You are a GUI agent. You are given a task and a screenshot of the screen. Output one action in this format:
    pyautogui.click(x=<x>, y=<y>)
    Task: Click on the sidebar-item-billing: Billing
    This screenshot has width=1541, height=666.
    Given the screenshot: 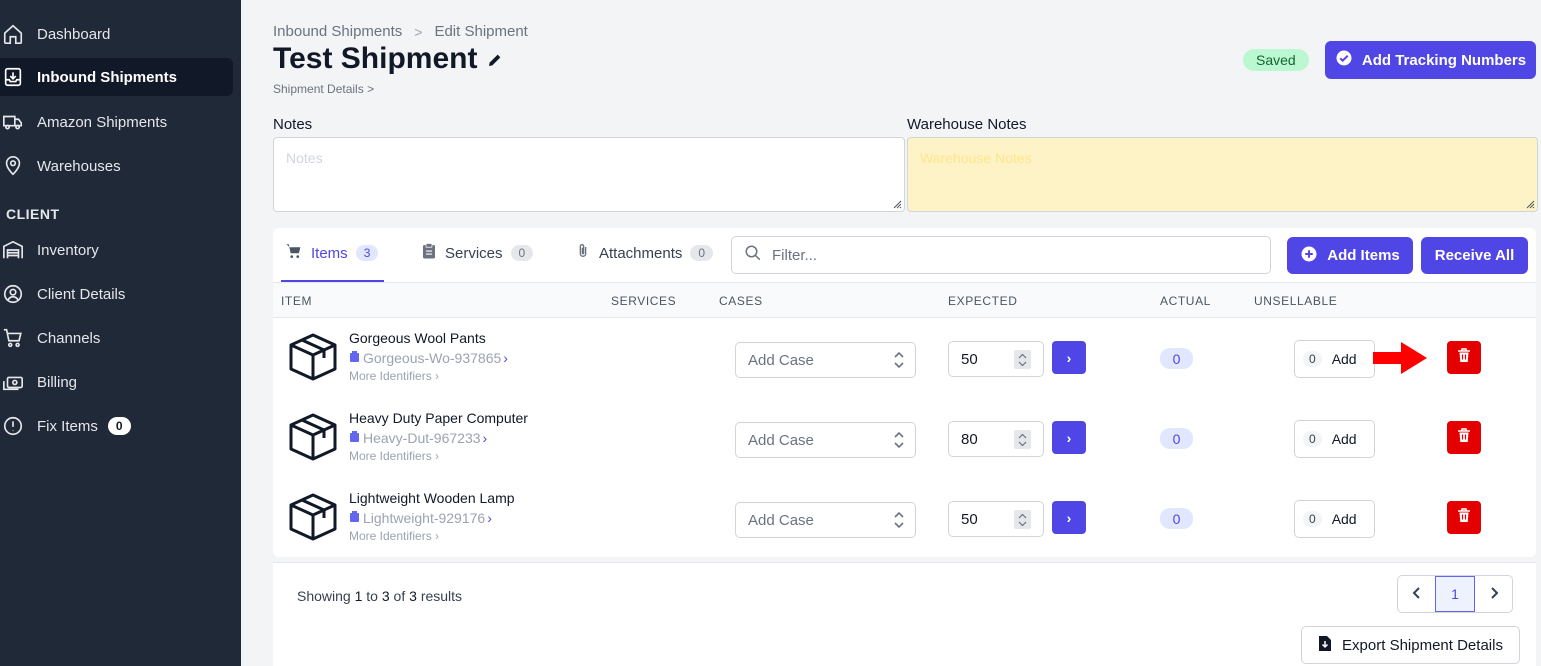 What is the action you would take?
    pyautogui.click(x=38, y=382)
    